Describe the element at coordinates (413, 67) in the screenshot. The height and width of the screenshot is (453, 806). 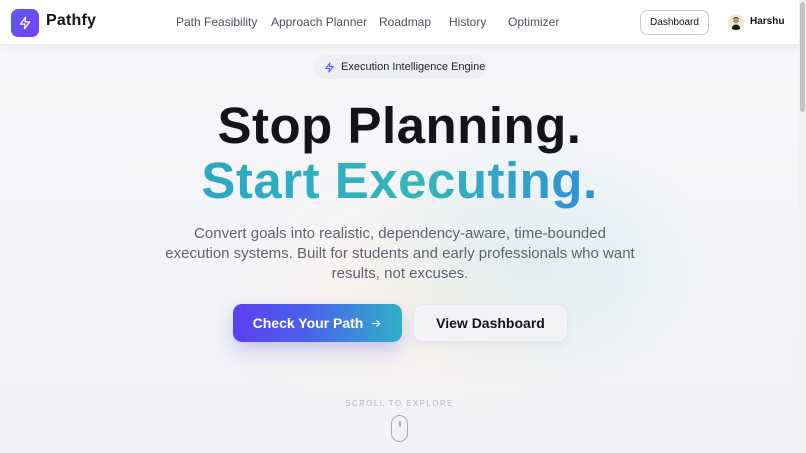
I see `hero-badge-label: Execution Intelligence Engine` at that location.